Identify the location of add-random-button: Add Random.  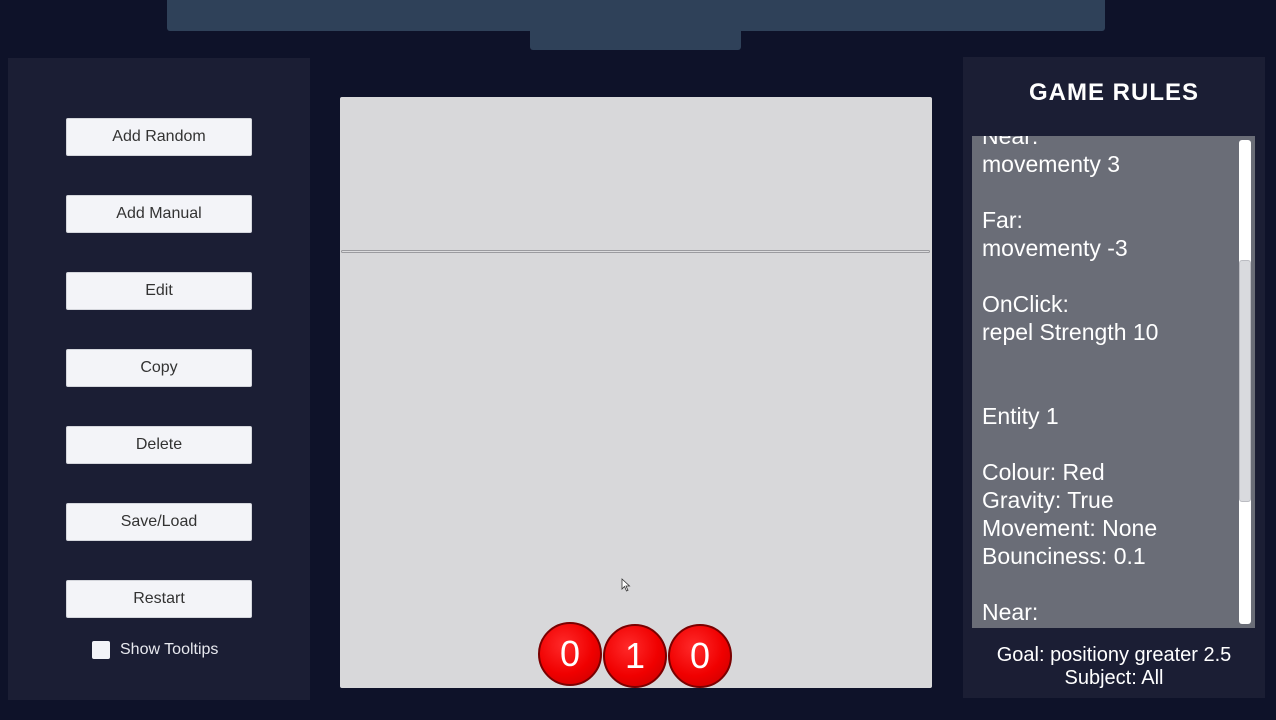
(159, 137).